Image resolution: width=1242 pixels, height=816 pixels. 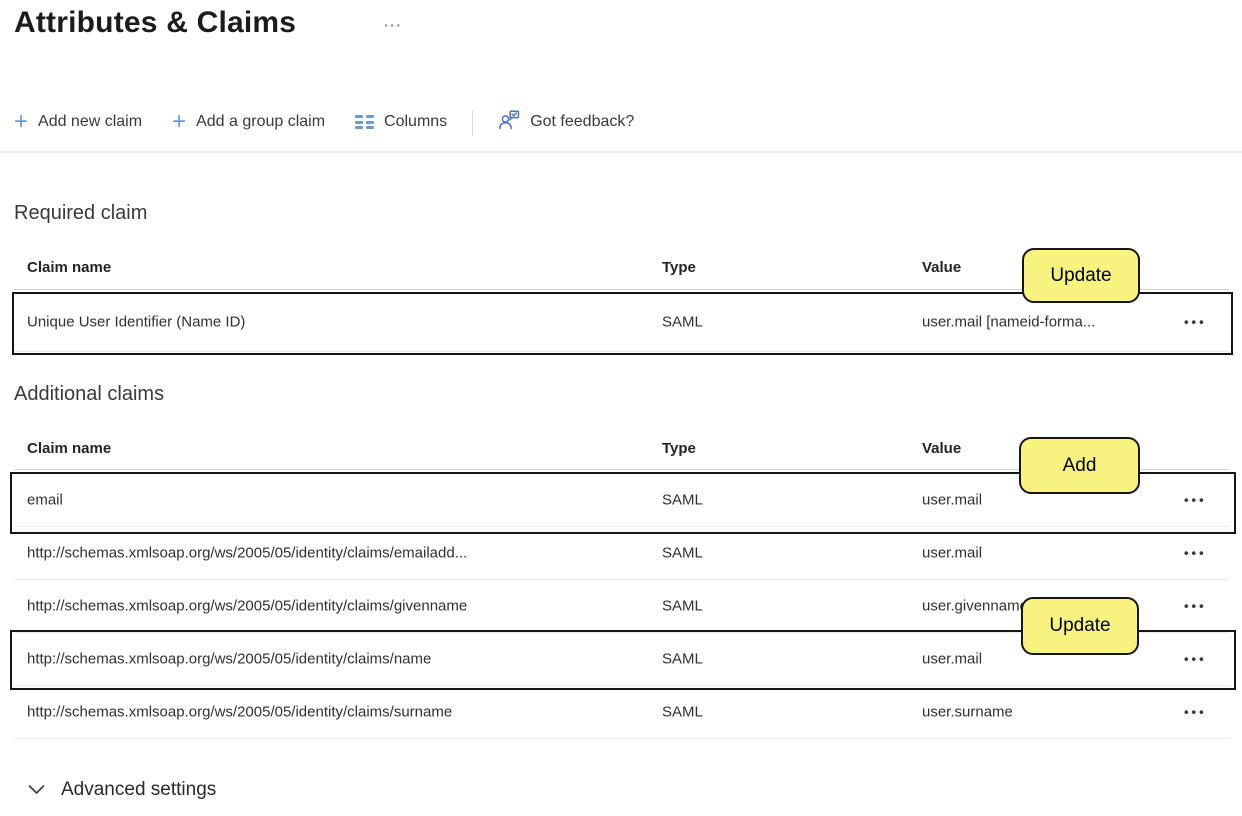 What do you see at coordinates (679, 267) in the screenshot?
I see `required-col-type: Type` at bounding box center [679, 267].